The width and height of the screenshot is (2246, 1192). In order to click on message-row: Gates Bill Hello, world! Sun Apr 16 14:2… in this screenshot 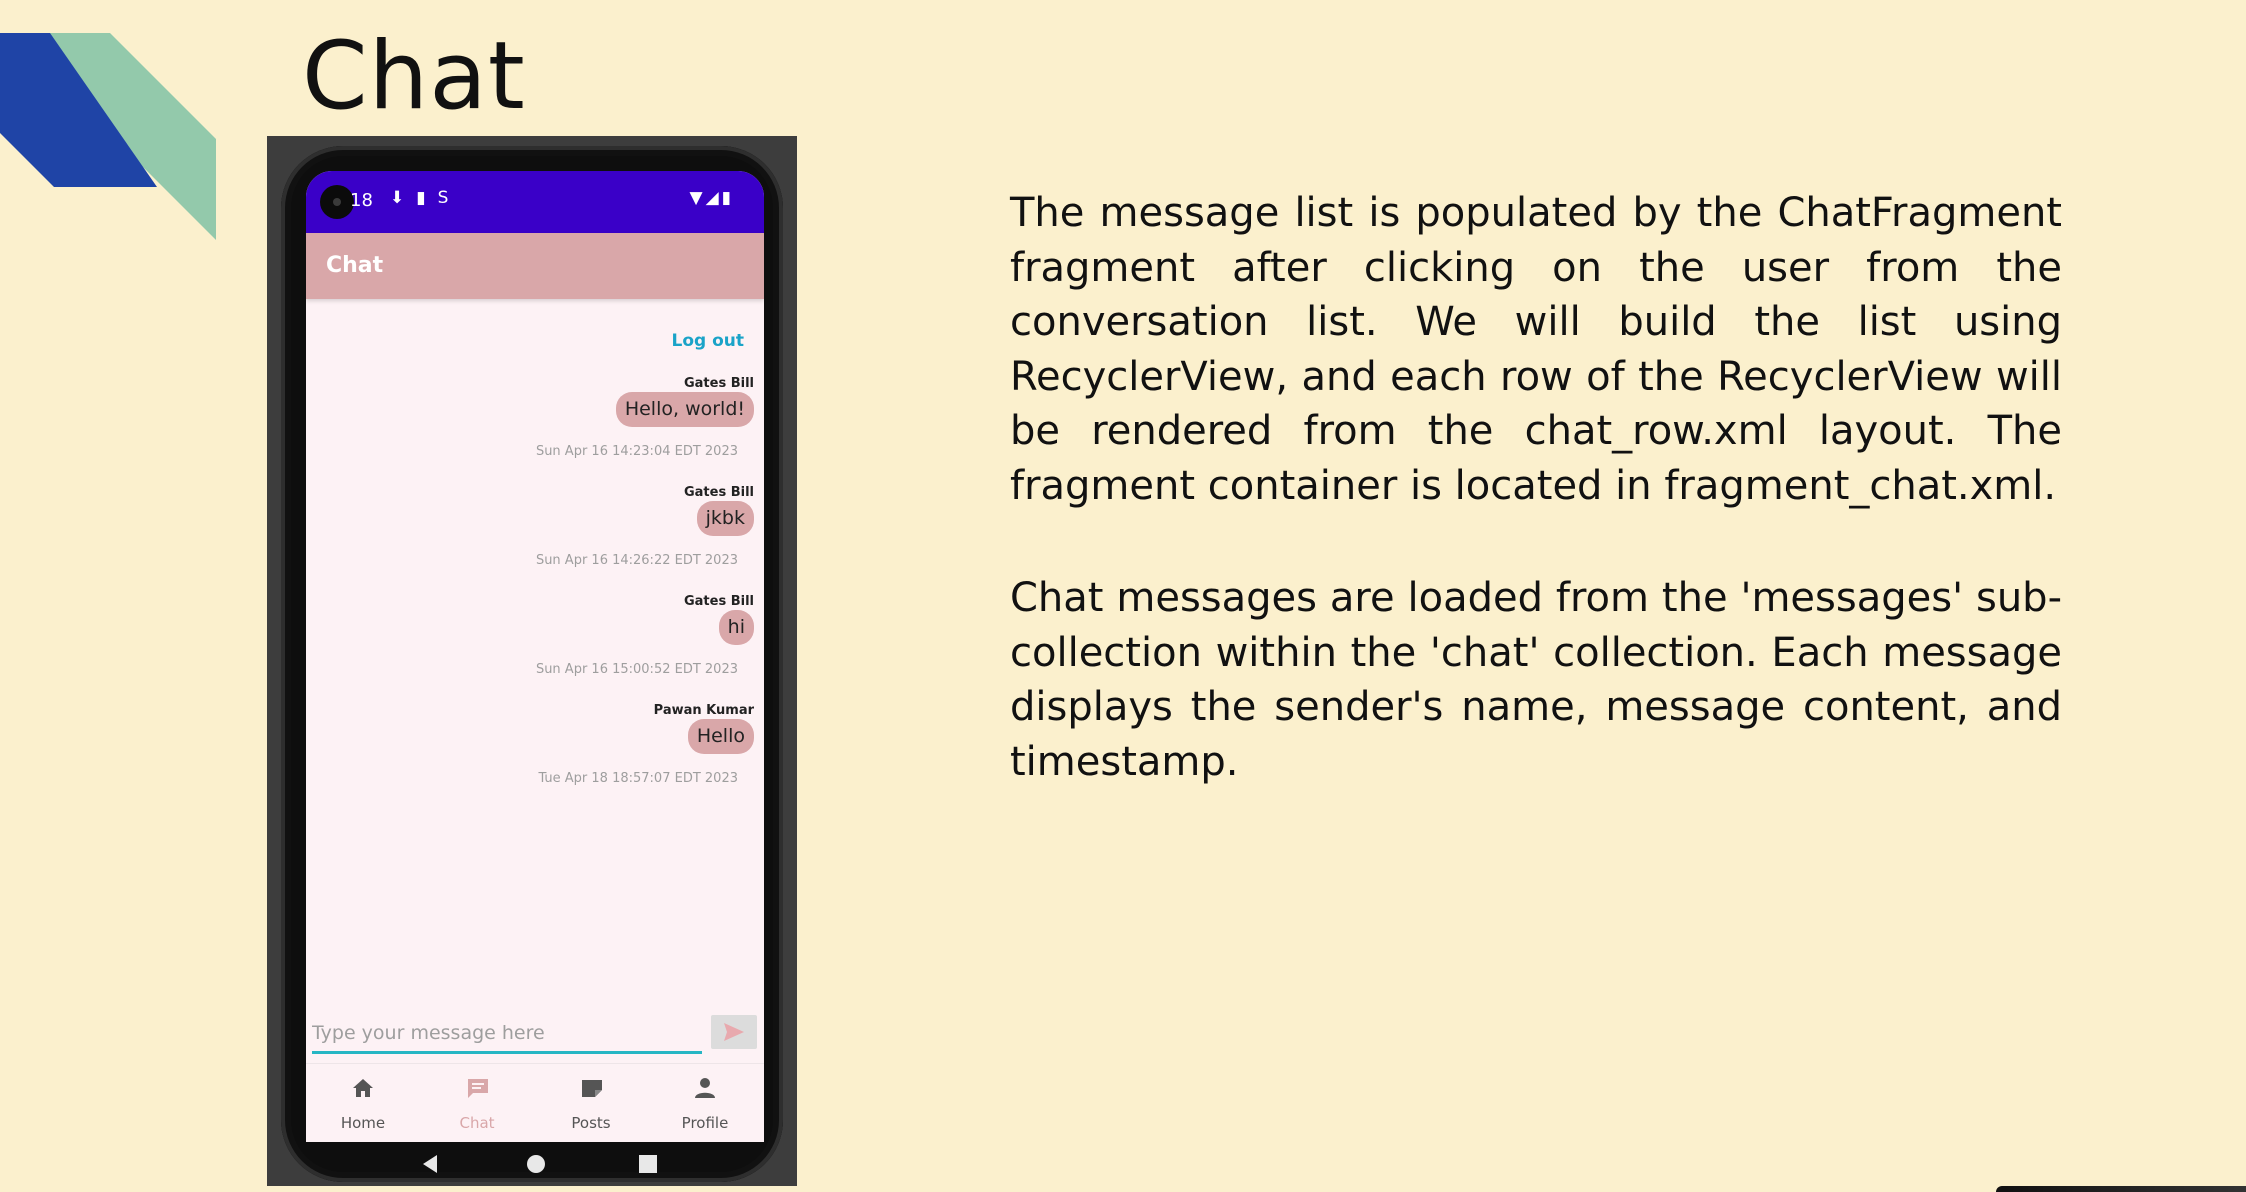, I will do `click(535, 430)`.